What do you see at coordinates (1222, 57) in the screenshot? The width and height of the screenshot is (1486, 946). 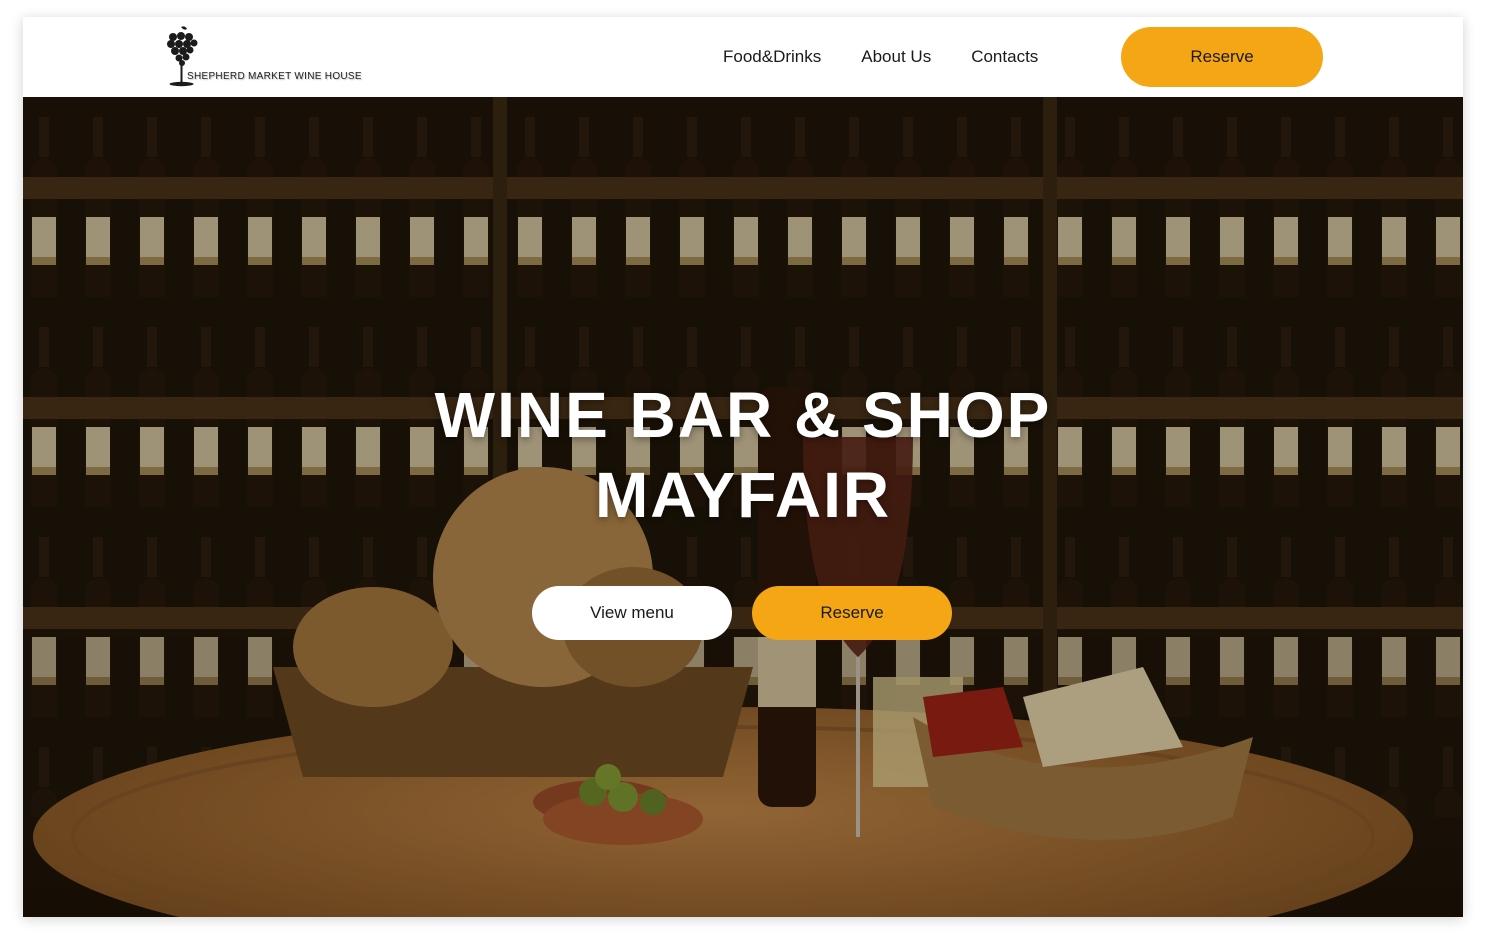 I see `header-reserve-button: Reserve` at bounding box center [1222, 57].